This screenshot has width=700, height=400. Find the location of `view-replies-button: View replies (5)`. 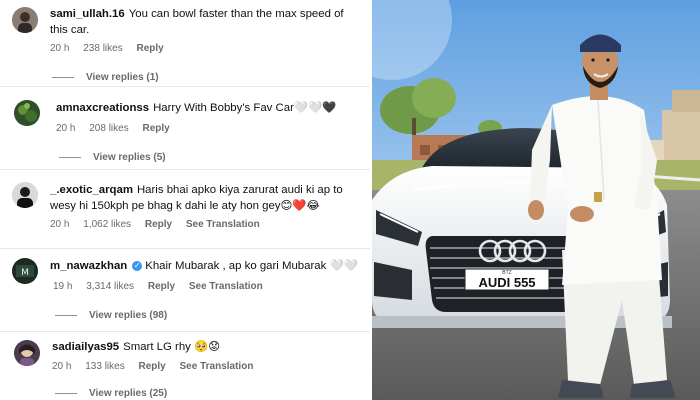

view-replies-button: View replies (5) is located at coordinates (112, 157).